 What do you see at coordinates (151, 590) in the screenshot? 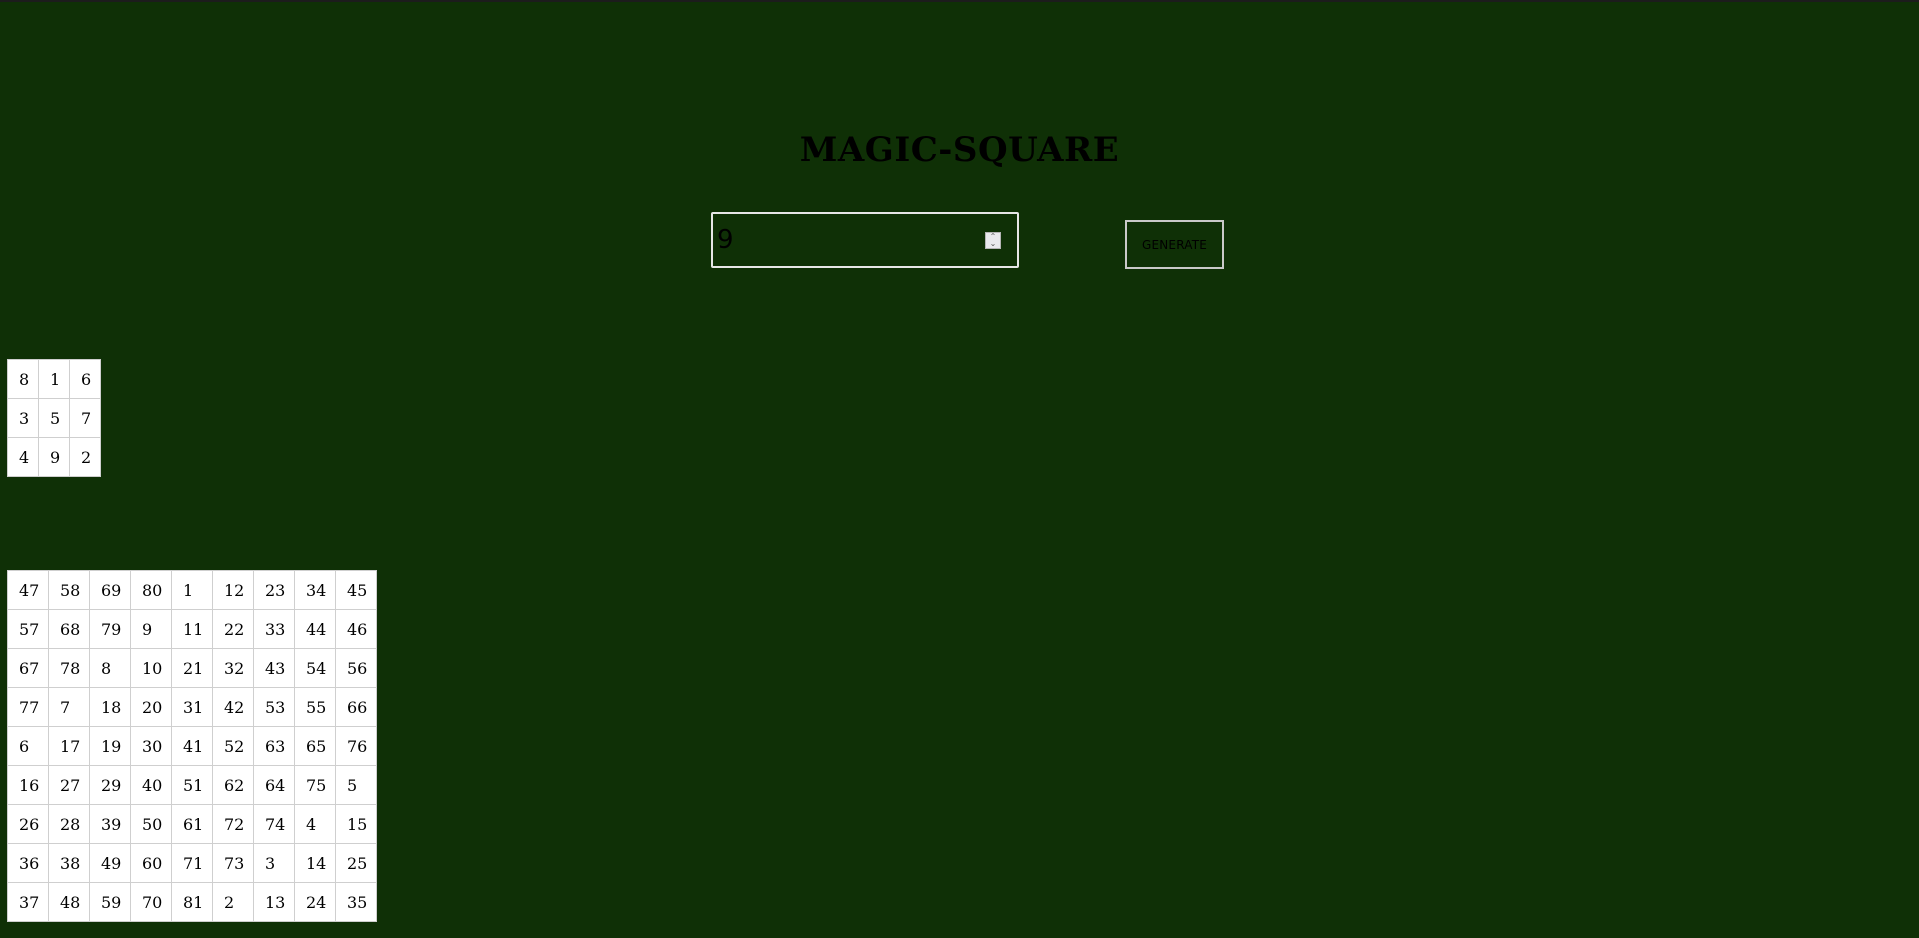
I see `table-cell: 80` at bounding box center [151, 590].